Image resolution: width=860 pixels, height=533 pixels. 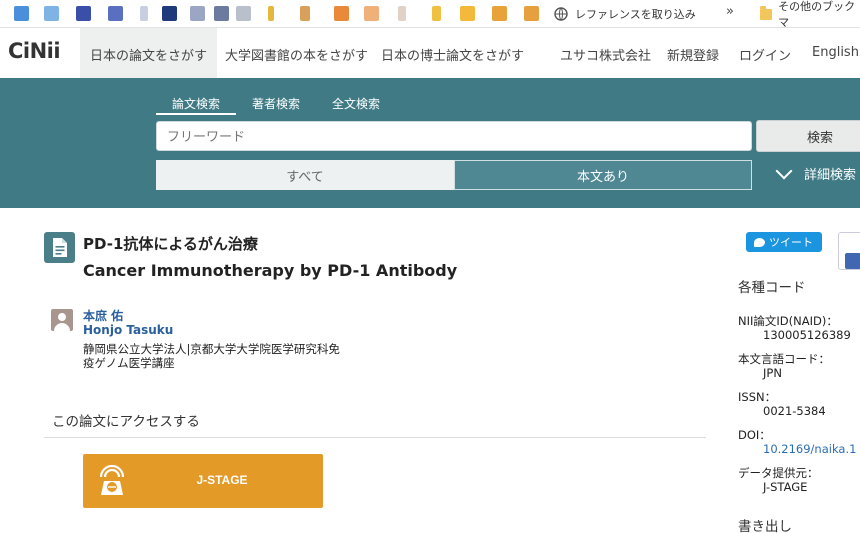 I want to click on facebook-like-button, so click(x=849, y=251).